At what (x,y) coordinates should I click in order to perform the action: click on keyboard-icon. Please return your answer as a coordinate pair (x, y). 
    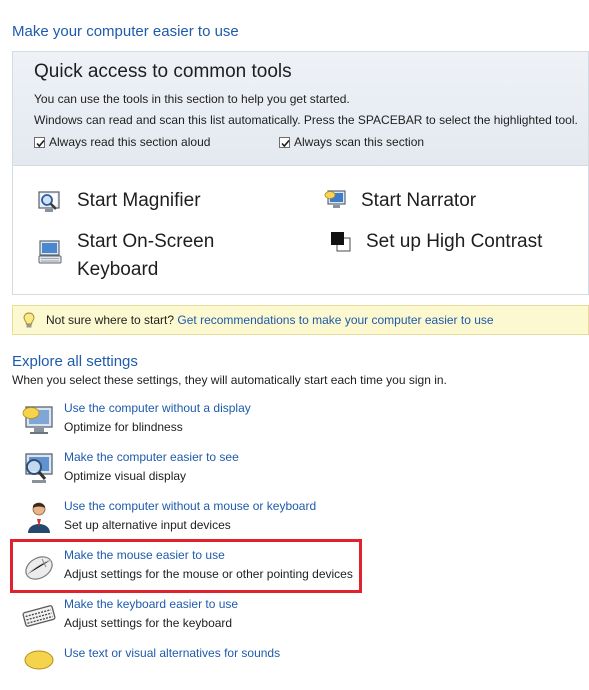
    Looking at the image, I should click on (39, 616).